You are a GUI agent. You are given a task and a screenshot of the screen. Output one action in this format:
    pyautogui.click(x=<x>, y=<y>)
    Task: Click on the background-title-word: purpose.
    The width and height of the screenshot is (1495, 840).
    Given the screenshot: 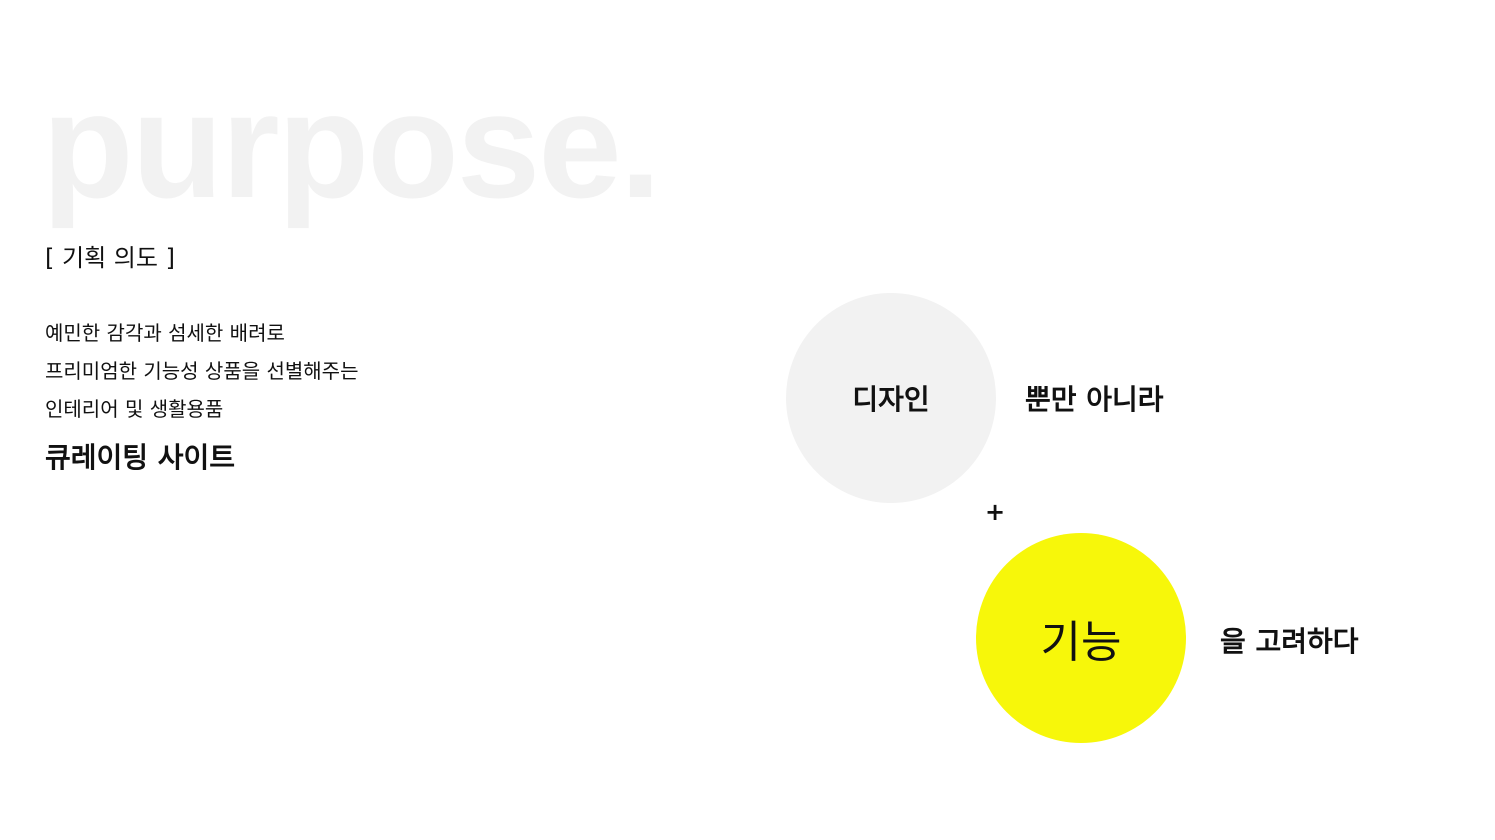 What is the action you would take?
    pyautogui.click(x=351, y=145)
    